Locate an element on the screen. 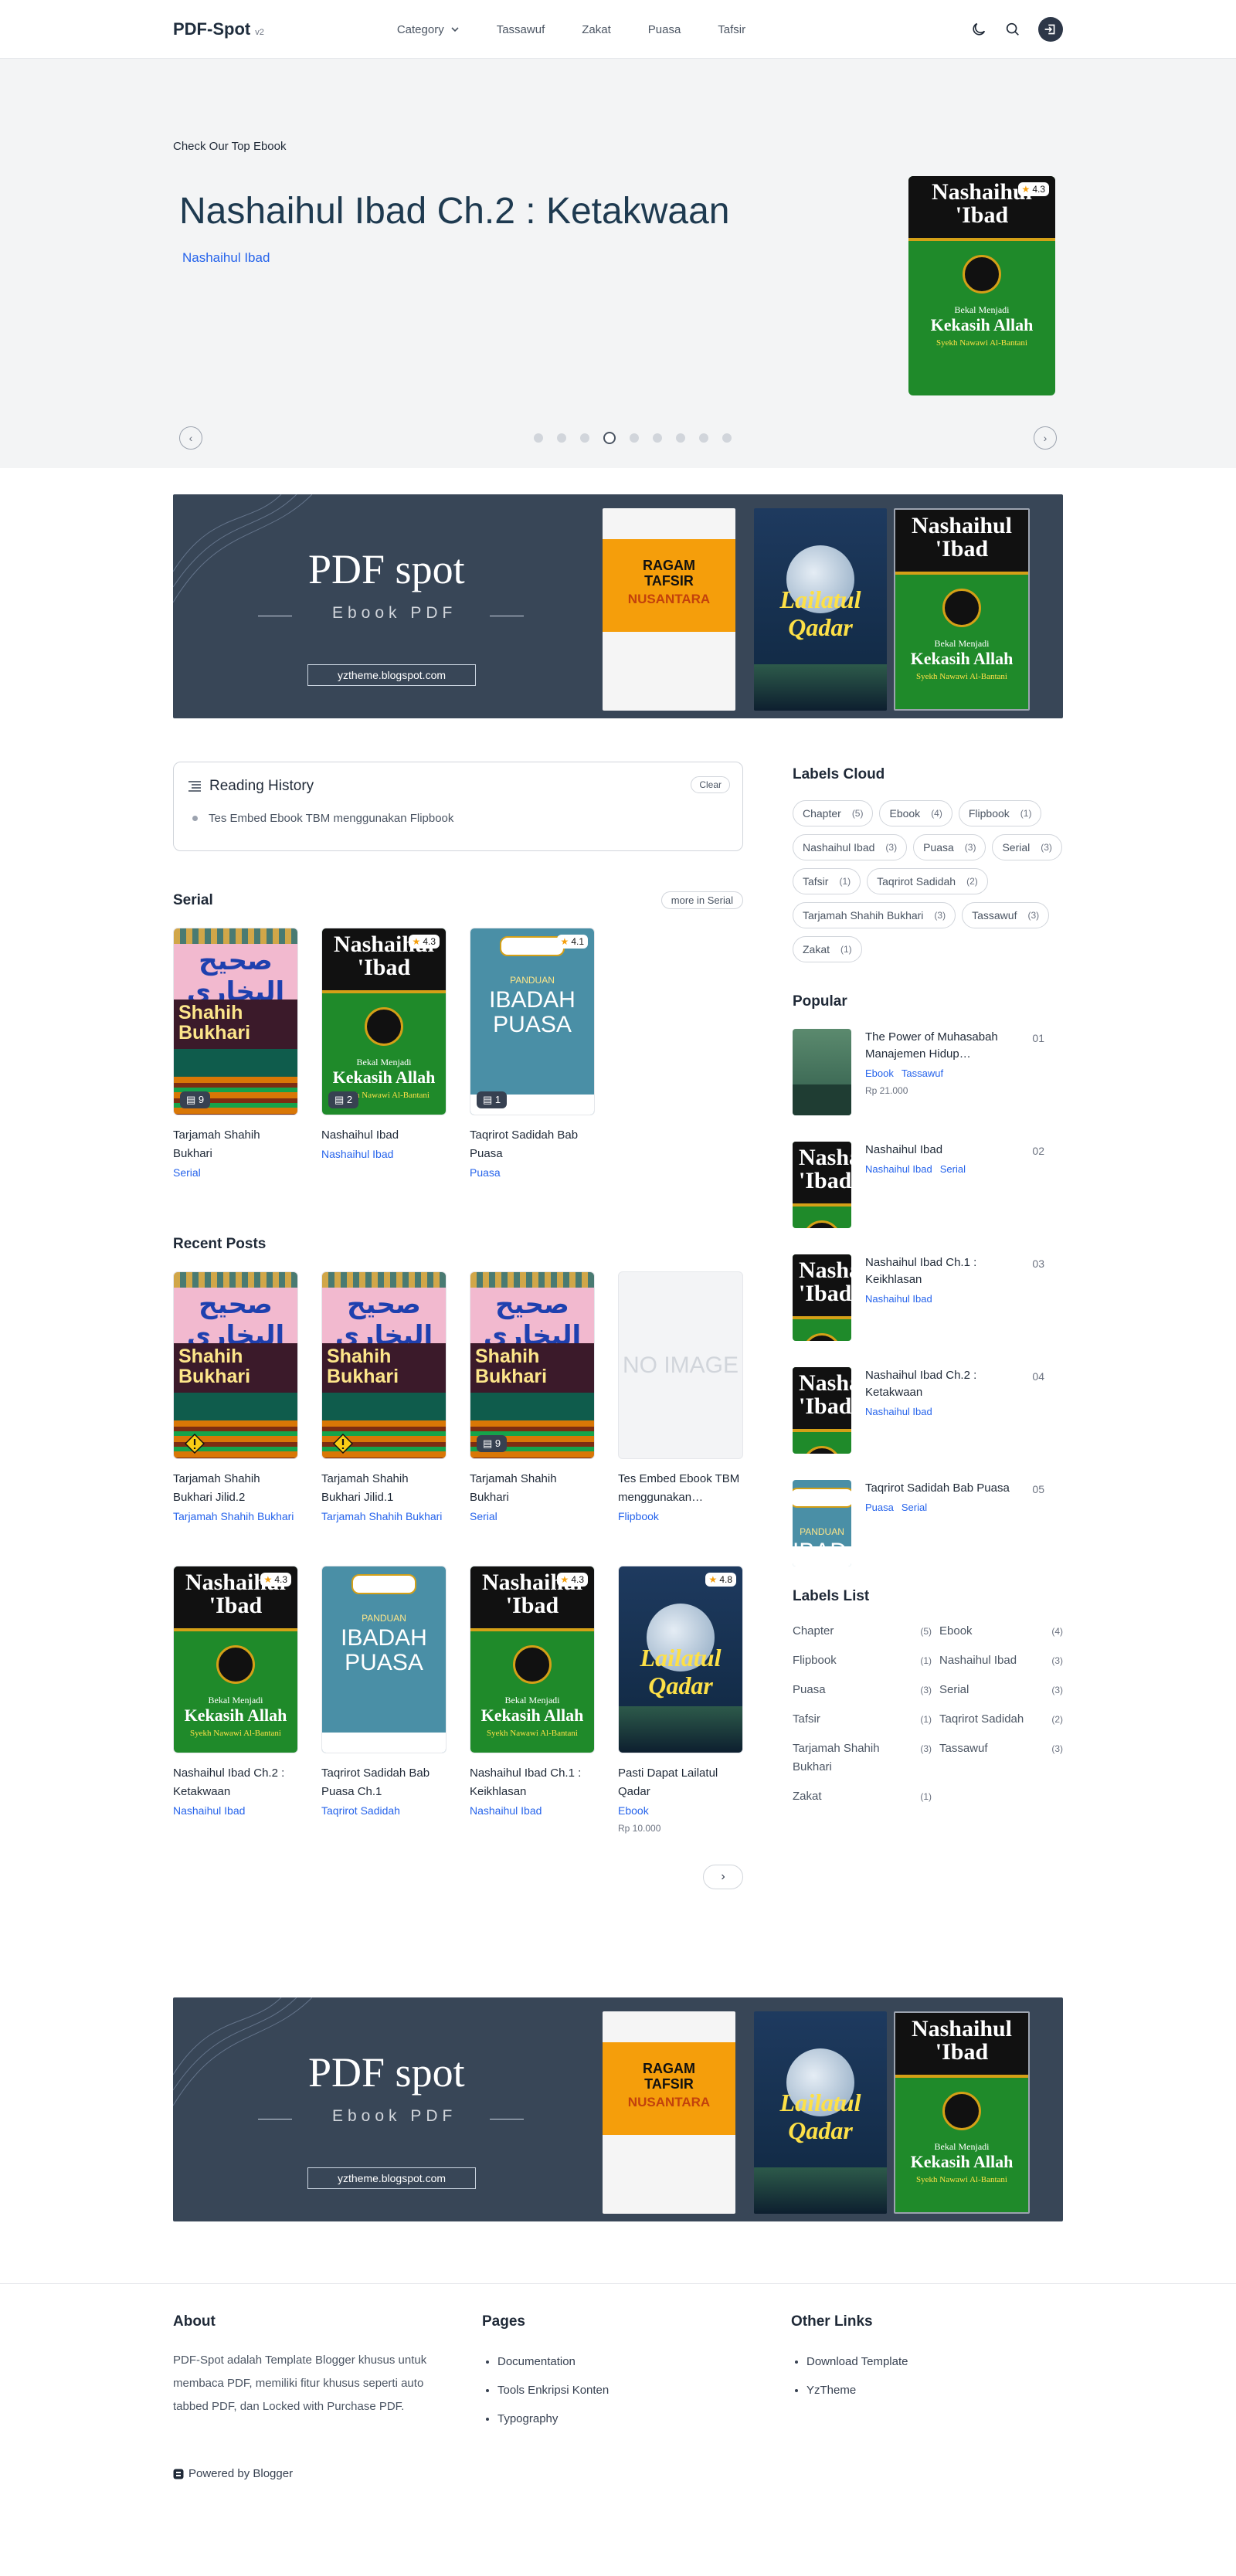 The height and width of the screenshot is (2576, 1236). label-chip: Chapter (5) is located at coordinates (833, 813).